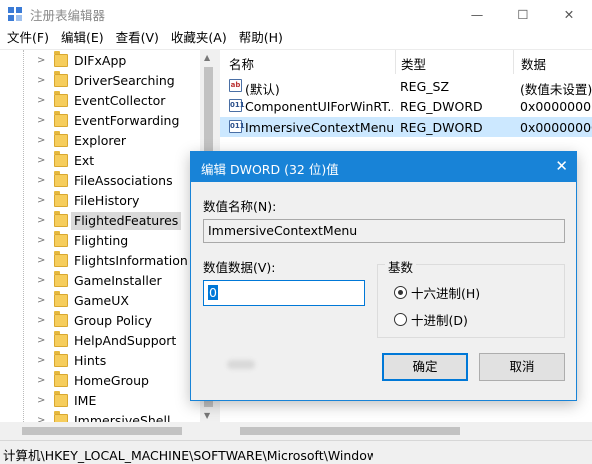  I want to click on tree-item-label: DIFxApp, so click(100, 60).